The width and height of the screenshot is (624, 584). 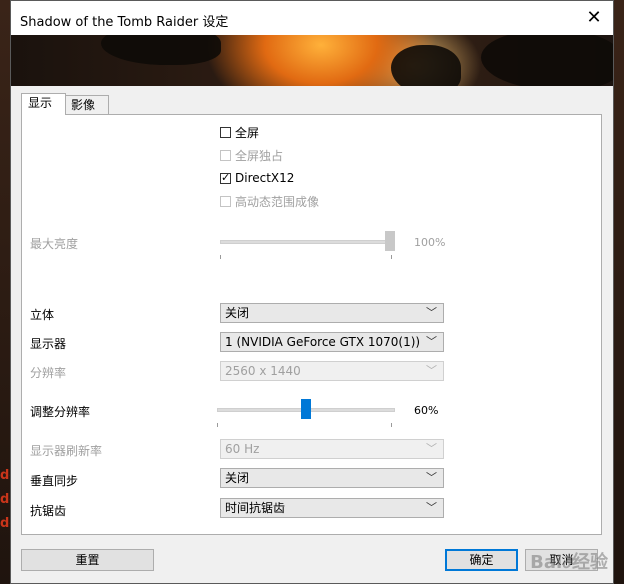 I want to click on hdr-checkbox: 高动态范围成像, so click(x=269, y=201).